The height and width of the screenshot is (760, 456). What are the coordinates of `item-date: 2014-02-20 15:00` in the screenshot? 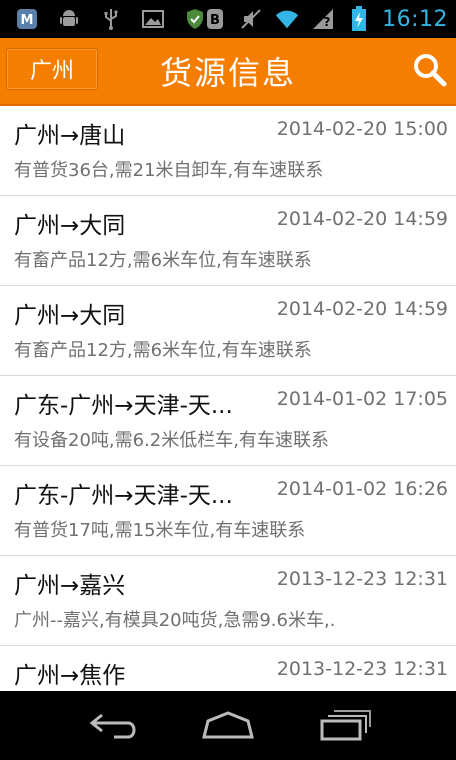 It's located at (362, 129).